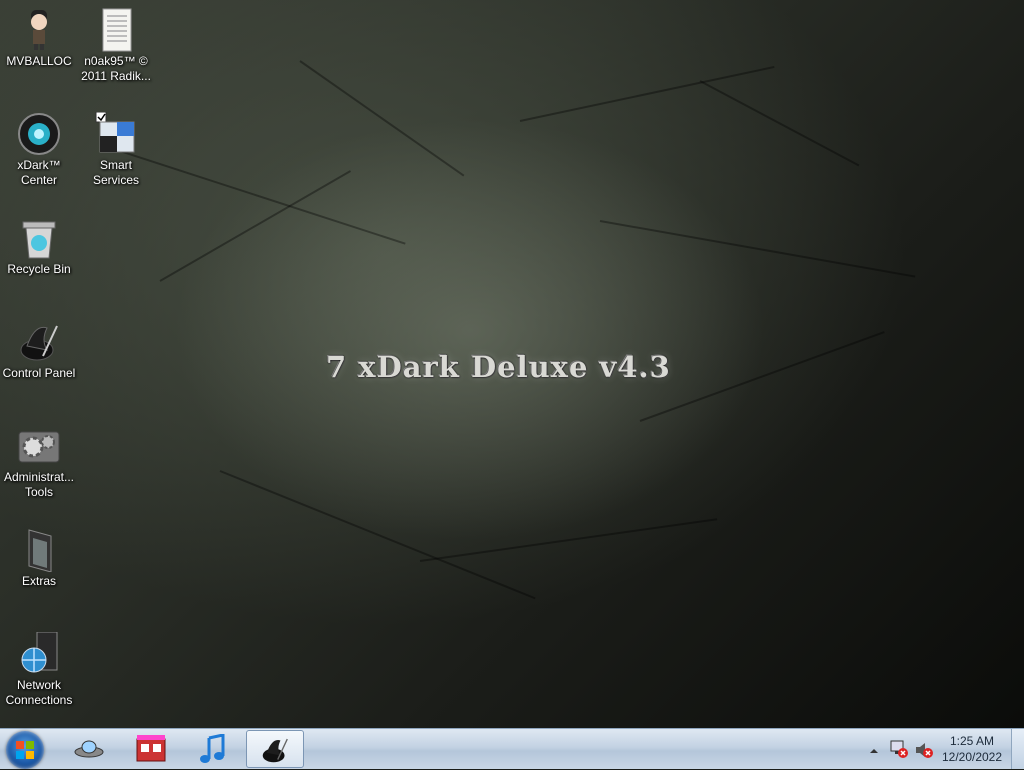  Describe the element at coordinates (39, 653) in the screenshot. I see `network-icon` at that location.